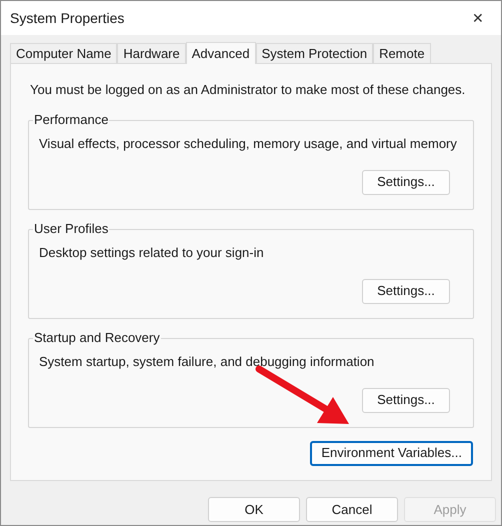 Image resolution: width=502 pixels, height=526 pixels. Describe the element at coordinates (478, 18) in the screenshot. I see `close-button: ✕` at that location.